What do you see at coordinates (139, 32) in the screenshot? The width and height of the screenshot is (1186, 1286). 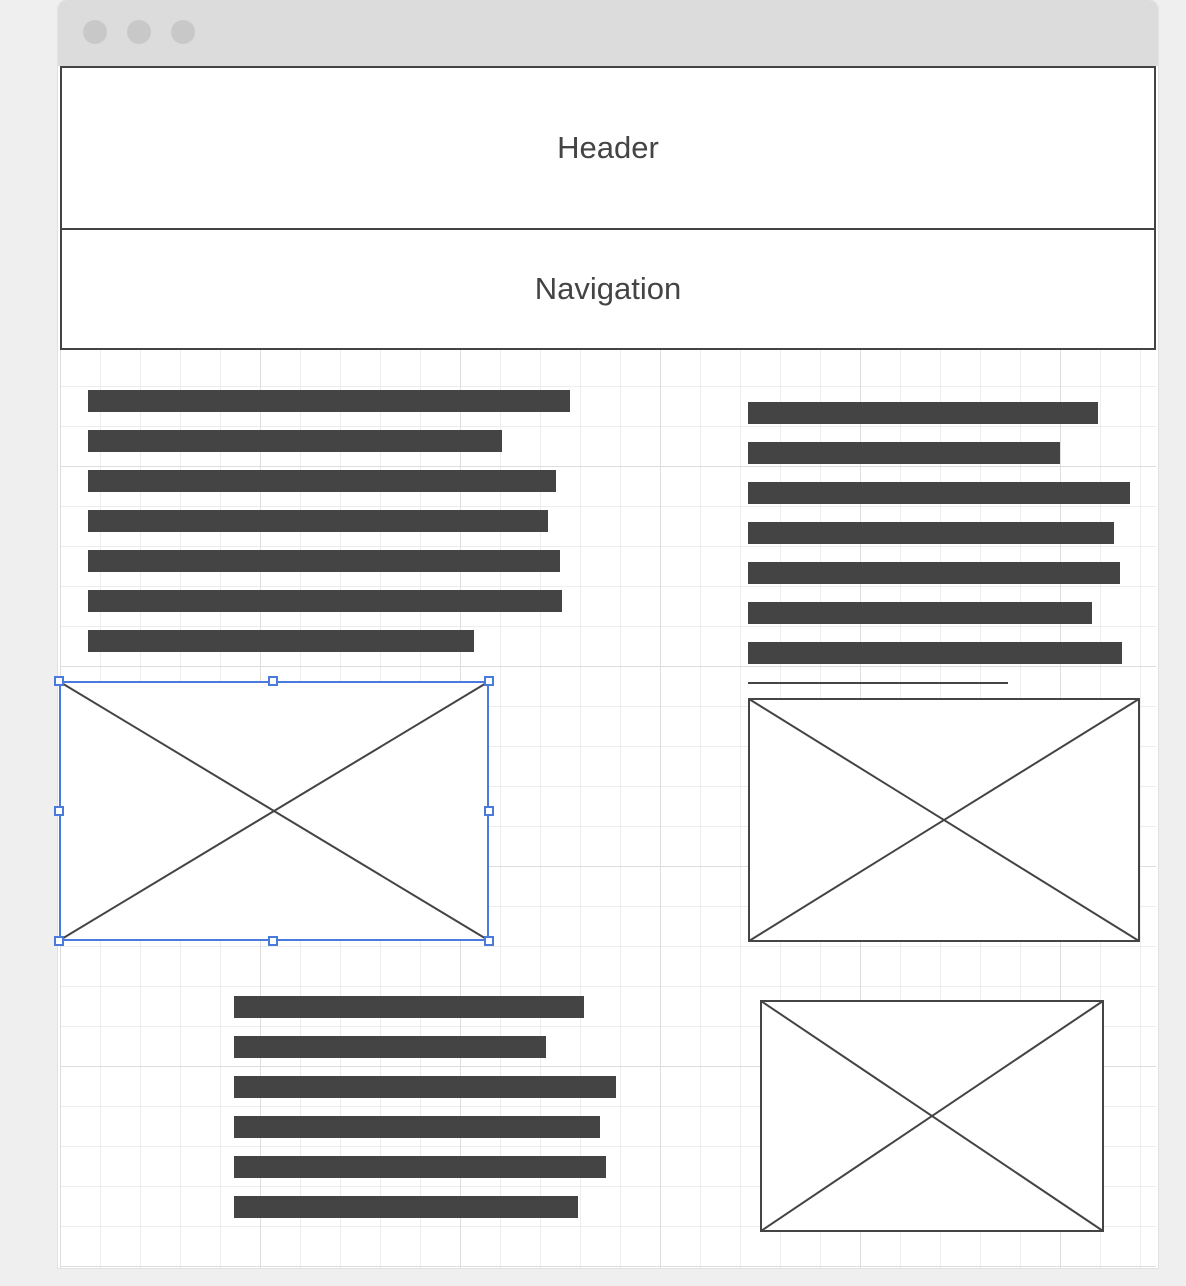 I see `minimize-dot` at bounding box center [139, 32].